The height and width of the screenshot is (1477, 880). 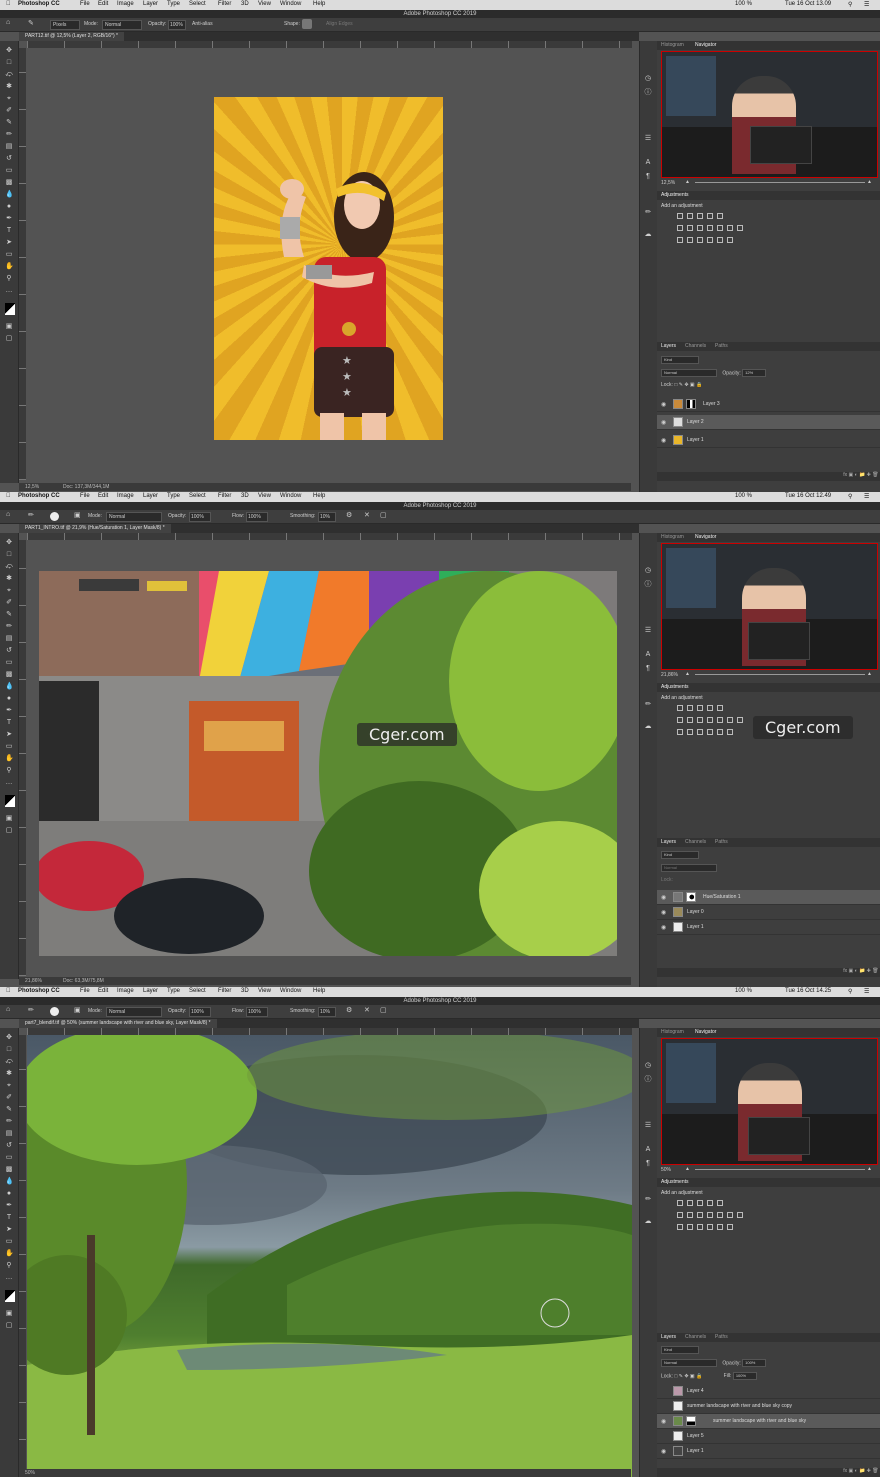 What do you see at coordinates (744, 1376) in the screenshot?
I see `layer-fill-input: 100%` at bounding box center [744, 1376].